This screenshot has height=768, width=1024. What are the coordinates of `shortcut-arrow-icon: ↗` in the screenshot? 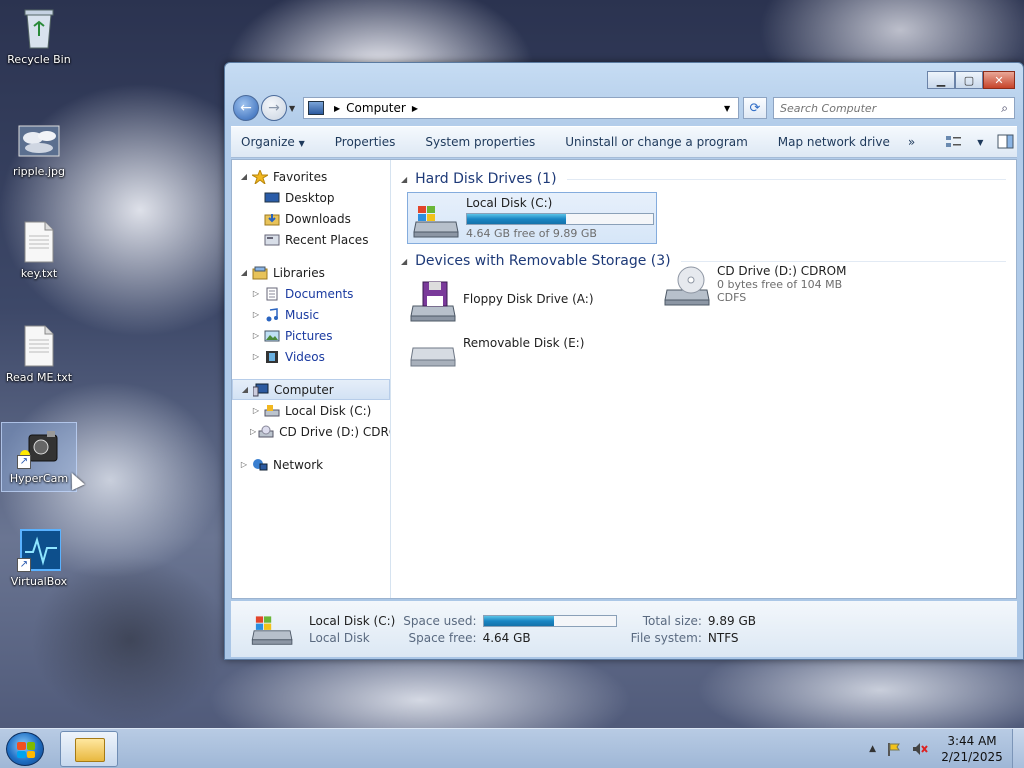 It's located at (24, 462).